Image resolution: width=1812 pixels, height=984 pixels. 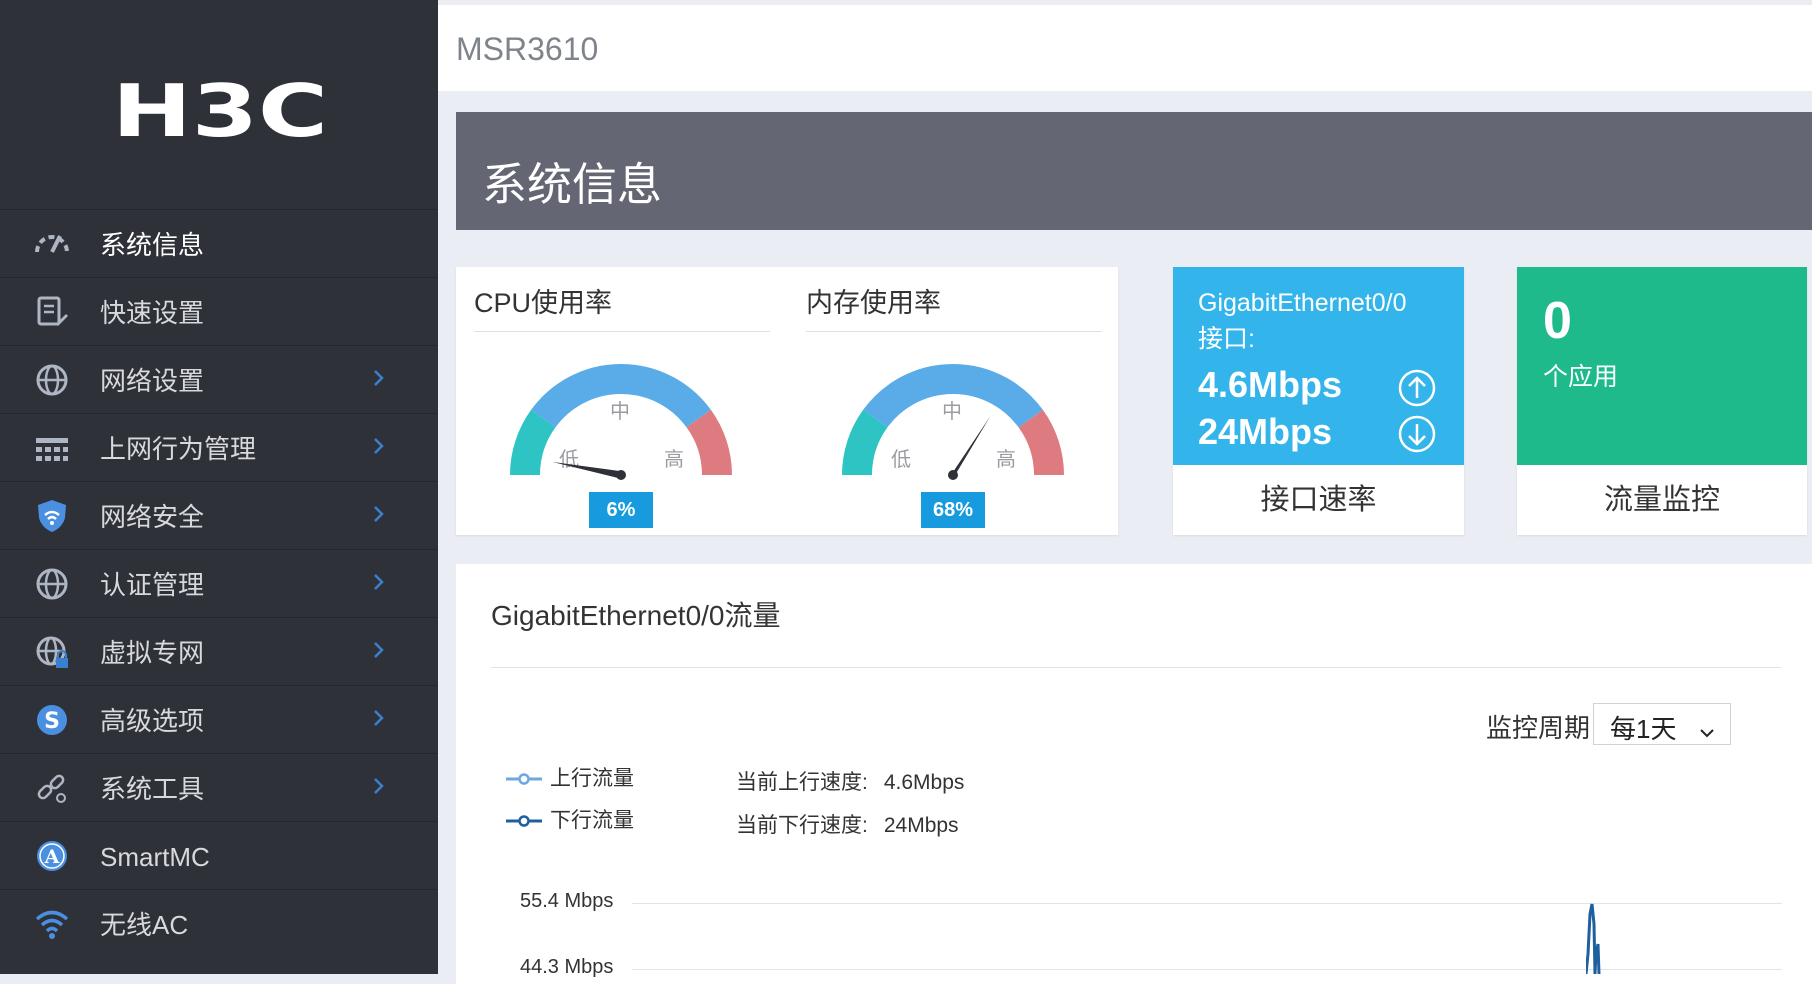 I want to click on globe-lock-icon, so click(x=52, y=652).